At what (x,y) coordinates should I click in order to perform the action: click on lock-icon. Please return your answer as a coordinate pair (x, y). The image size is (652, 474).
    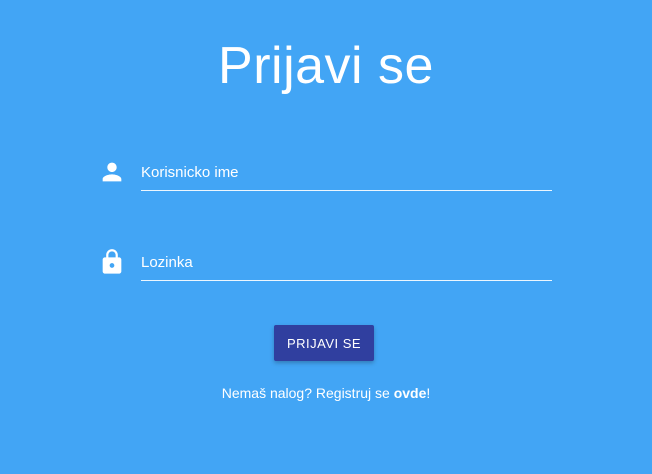
    Looking at the image, I should click on (112, 262).